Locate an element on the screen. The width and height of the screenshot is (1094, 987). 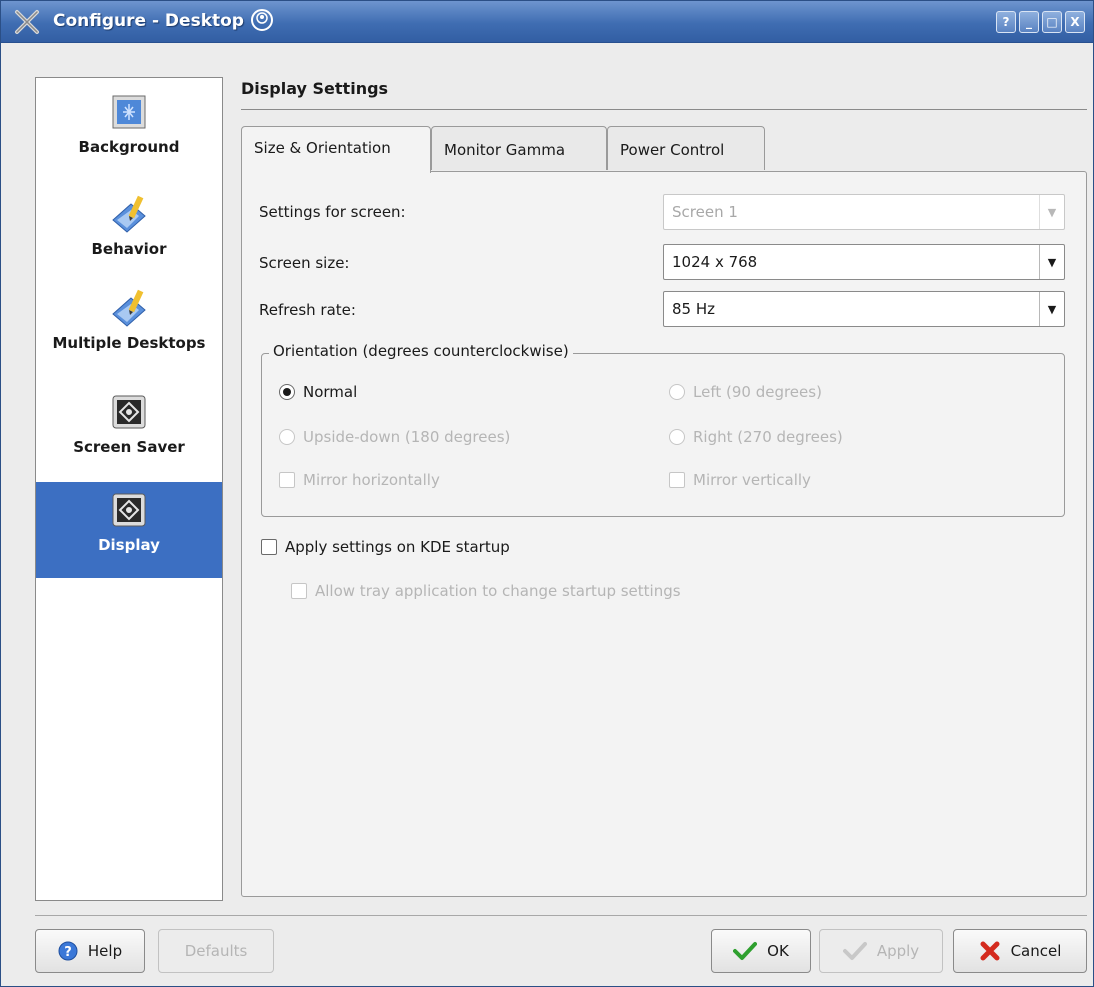
screen-size-select: 1024 x 768 ▼ is located at coordinates (864, 262).